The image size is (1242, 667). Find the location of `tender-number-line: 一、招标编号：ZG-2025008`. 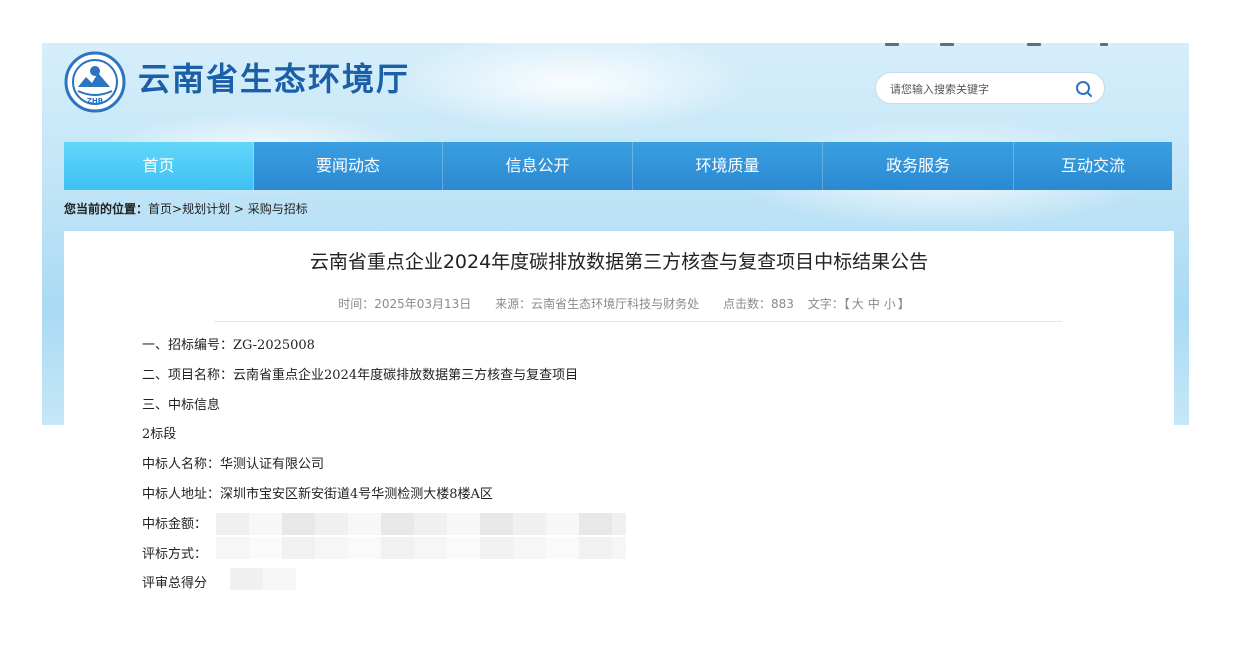

tender-number-line: 一、招标编号：ZG-2025008 is located at coordinates (228, 345).